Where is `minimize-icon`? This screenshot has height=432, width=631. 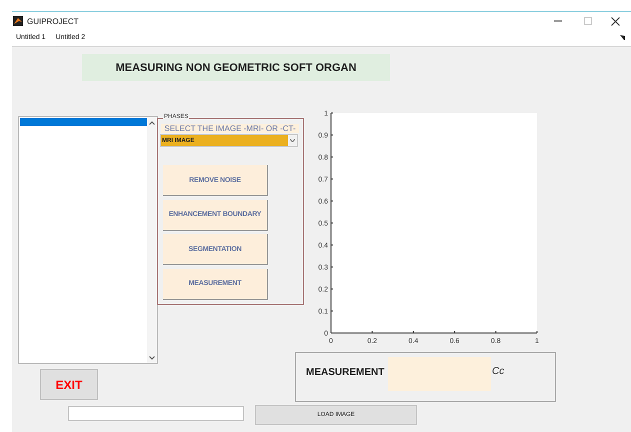
minimize-icon is located at coordinates (558, 21).